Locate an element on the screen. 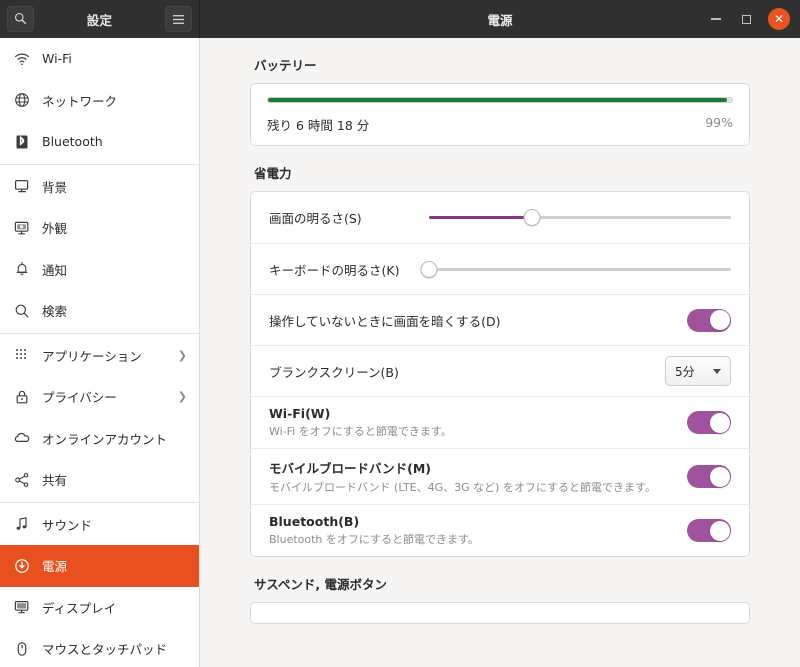 Image resolution: width=800 pixels, height=667 pixels. wifi-subtitle: Wi-Fi をオフにすると節電できます。 is located at coordinates (360, 431).